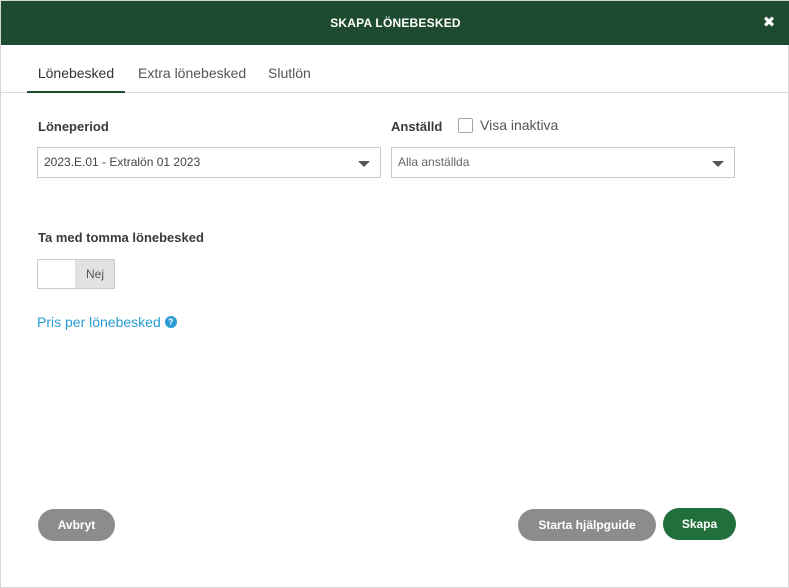 The width and height of the screenshot is (789, 588). I want to click on tab-extra-lonebesked: Extra lönebesked, so click(192, 68).